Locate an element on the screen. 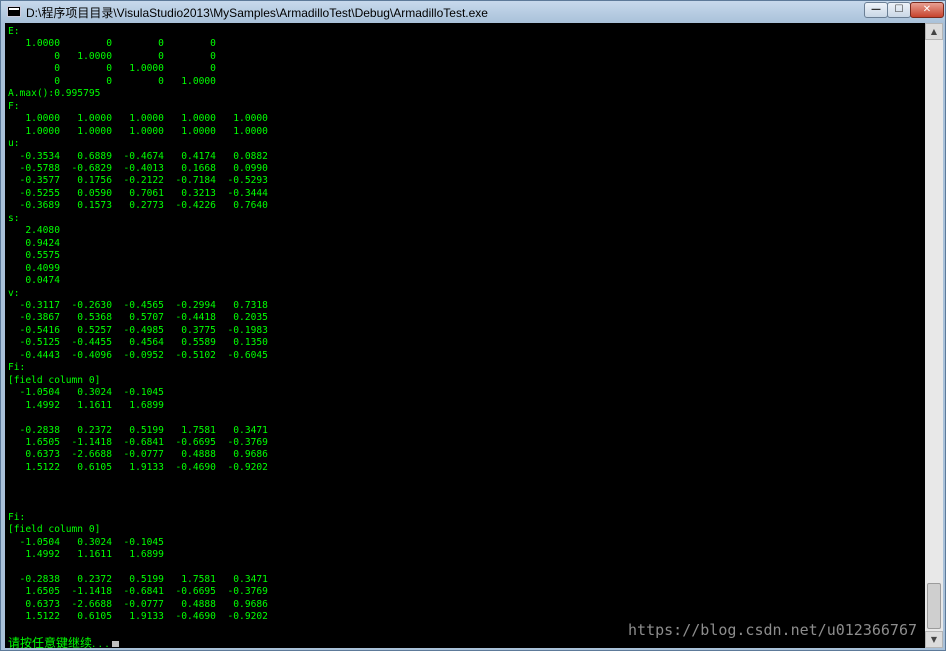 The image size is (946, 651). watermark: https://blog.csdn.net/u012366767 is located at coordinates (772, 630).